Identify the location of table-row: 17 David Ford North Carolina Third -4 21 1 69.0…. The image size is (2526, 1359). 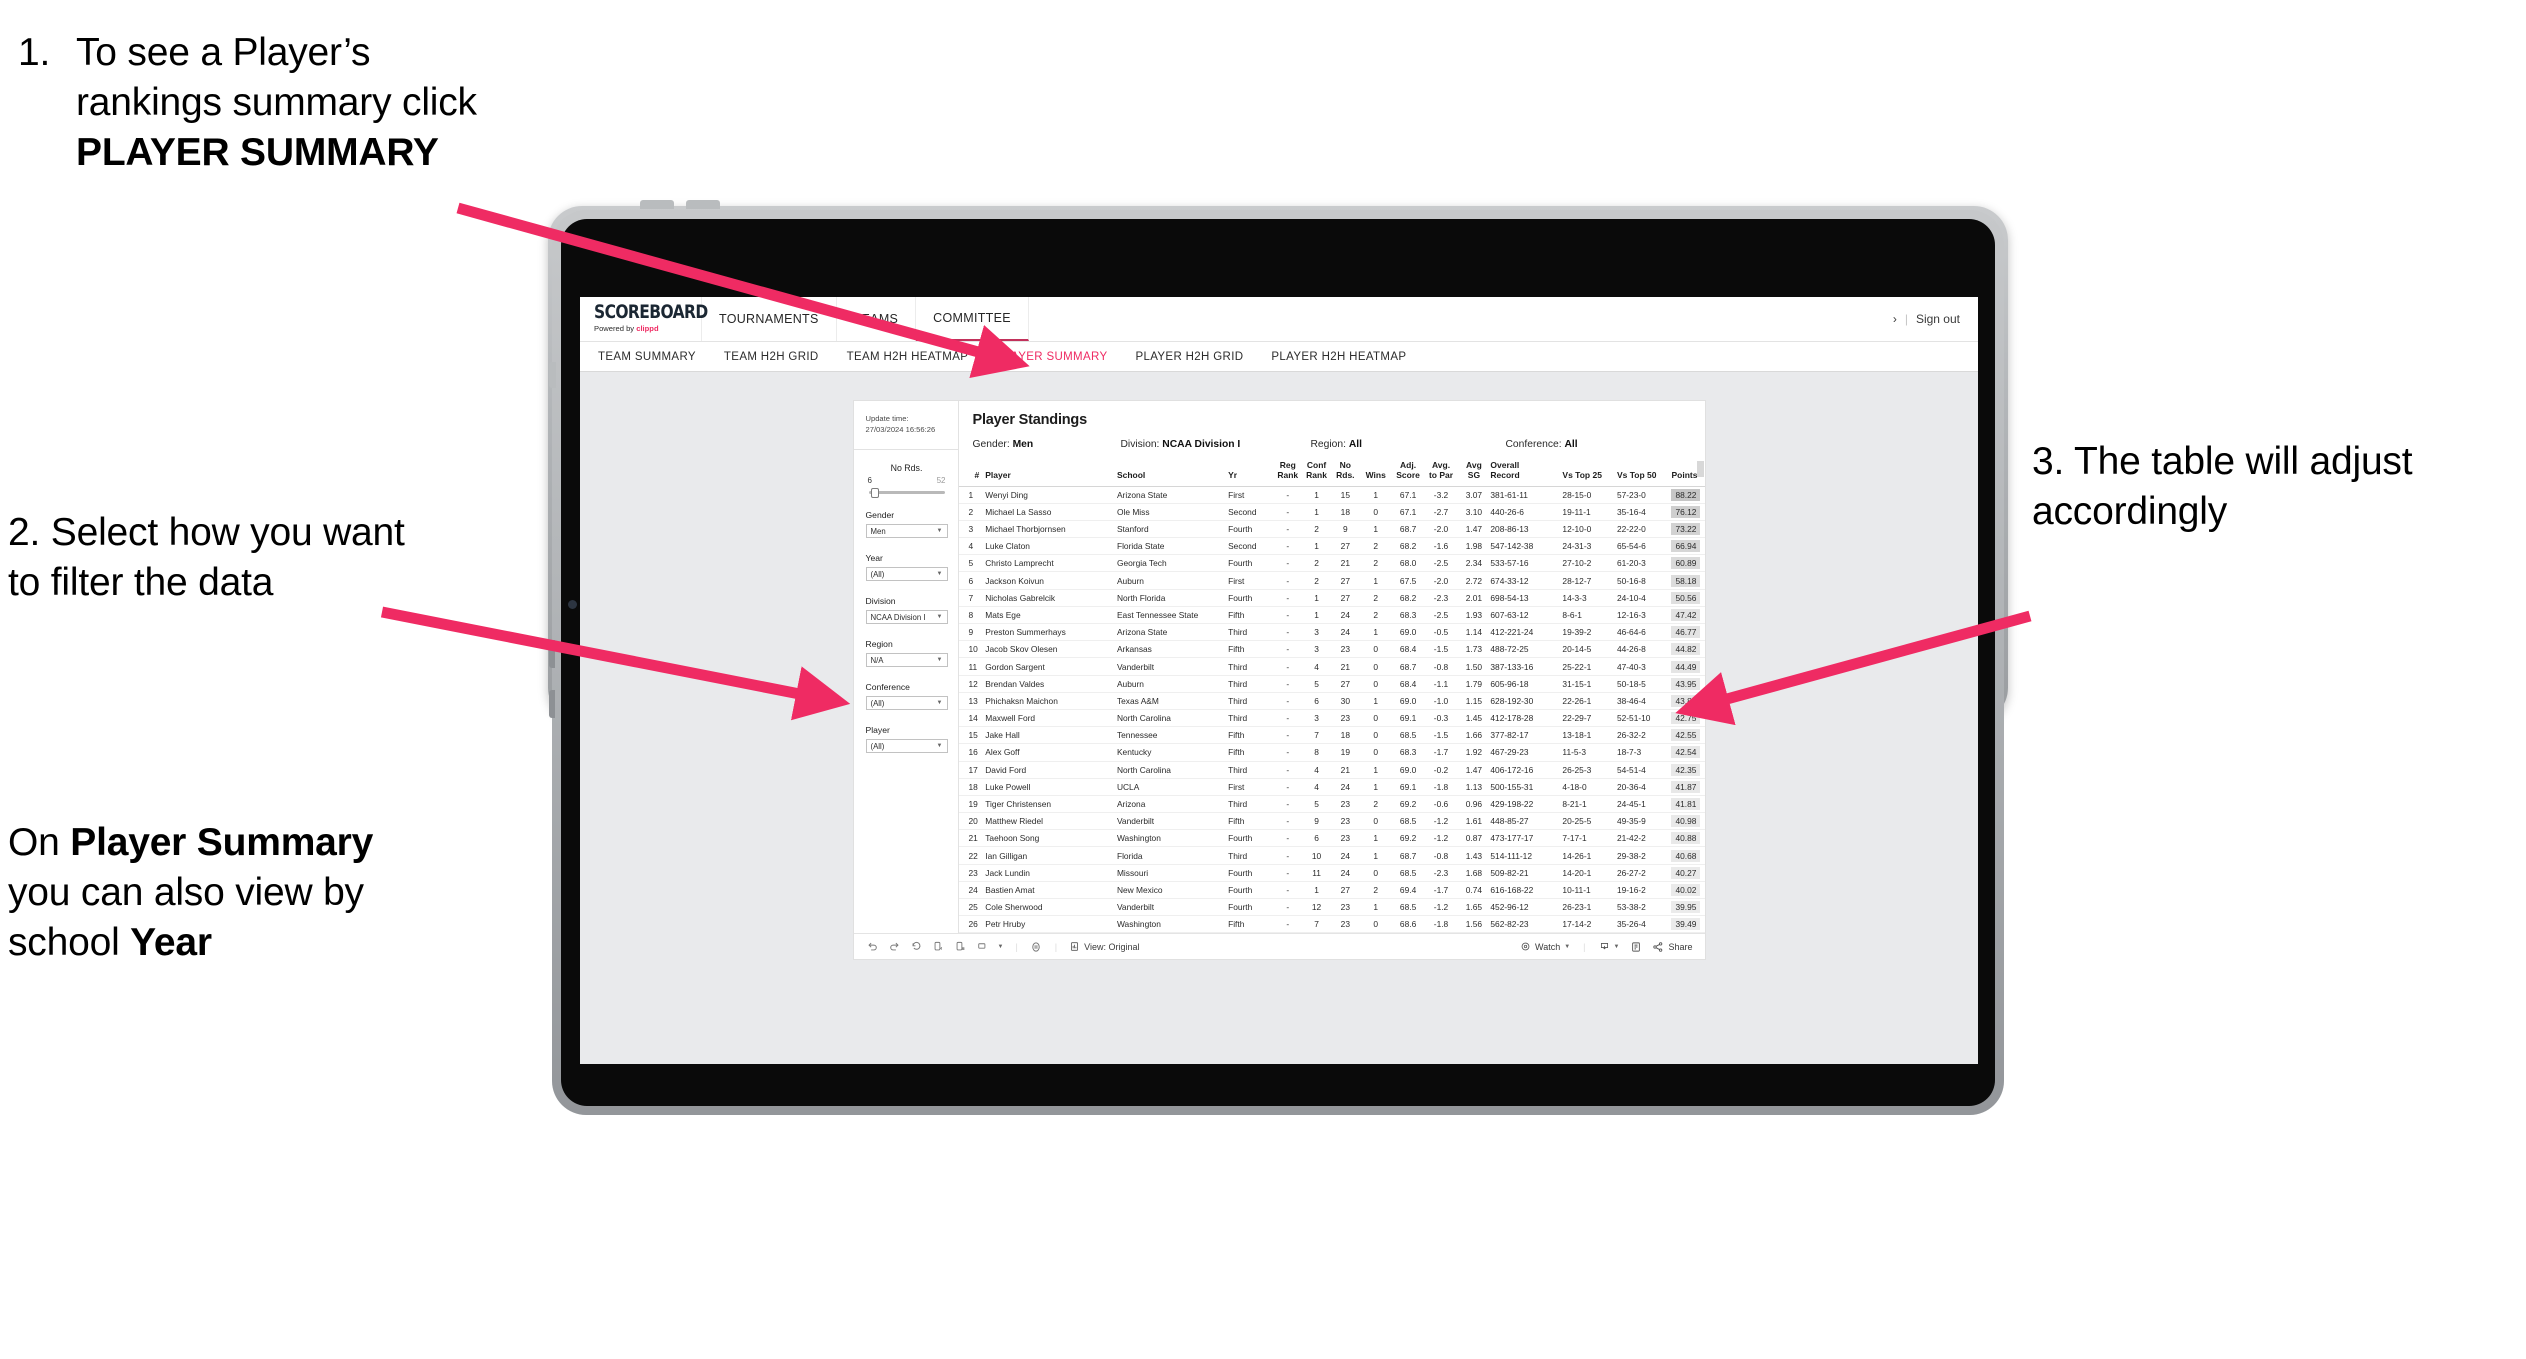
(1331, 770).